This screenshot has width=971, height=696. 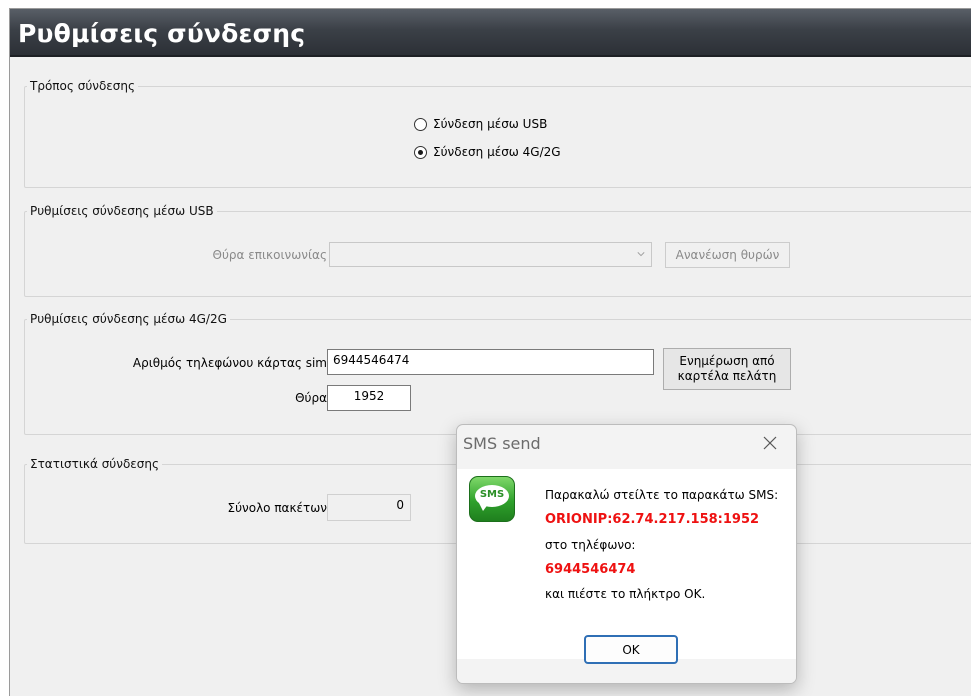 What do you see at coordinates (727, 361) in the screenshot?
I see `update-button-line1: Ενημέρωση από` at bounding box center [727, 361].